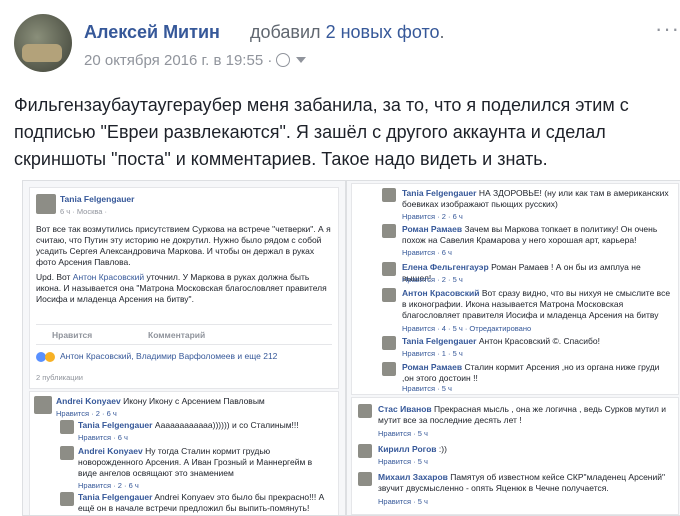 The width and height of the screenshot is (680, 516). I want to click on author-avatar, so click(43, 43).